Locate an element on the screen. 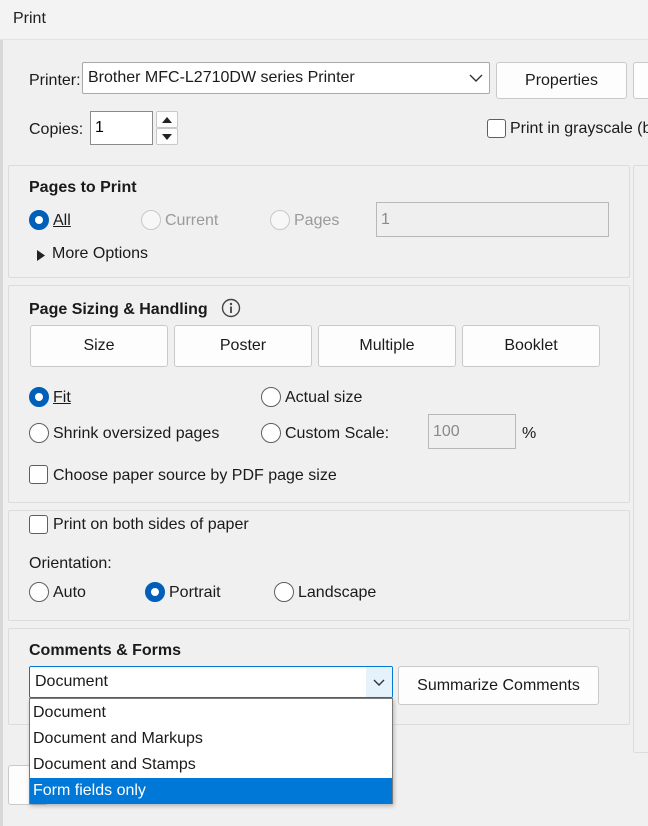 The width and height of the screenshot is (648, 826). preview-area is located at coordinates (640, 459).